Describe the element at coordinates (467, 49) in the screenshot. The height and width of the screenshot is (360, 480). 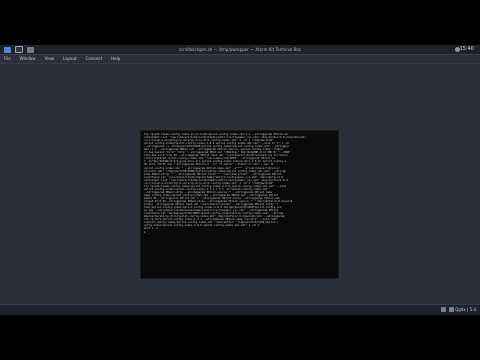
I see `clock: 15:40` at that location.